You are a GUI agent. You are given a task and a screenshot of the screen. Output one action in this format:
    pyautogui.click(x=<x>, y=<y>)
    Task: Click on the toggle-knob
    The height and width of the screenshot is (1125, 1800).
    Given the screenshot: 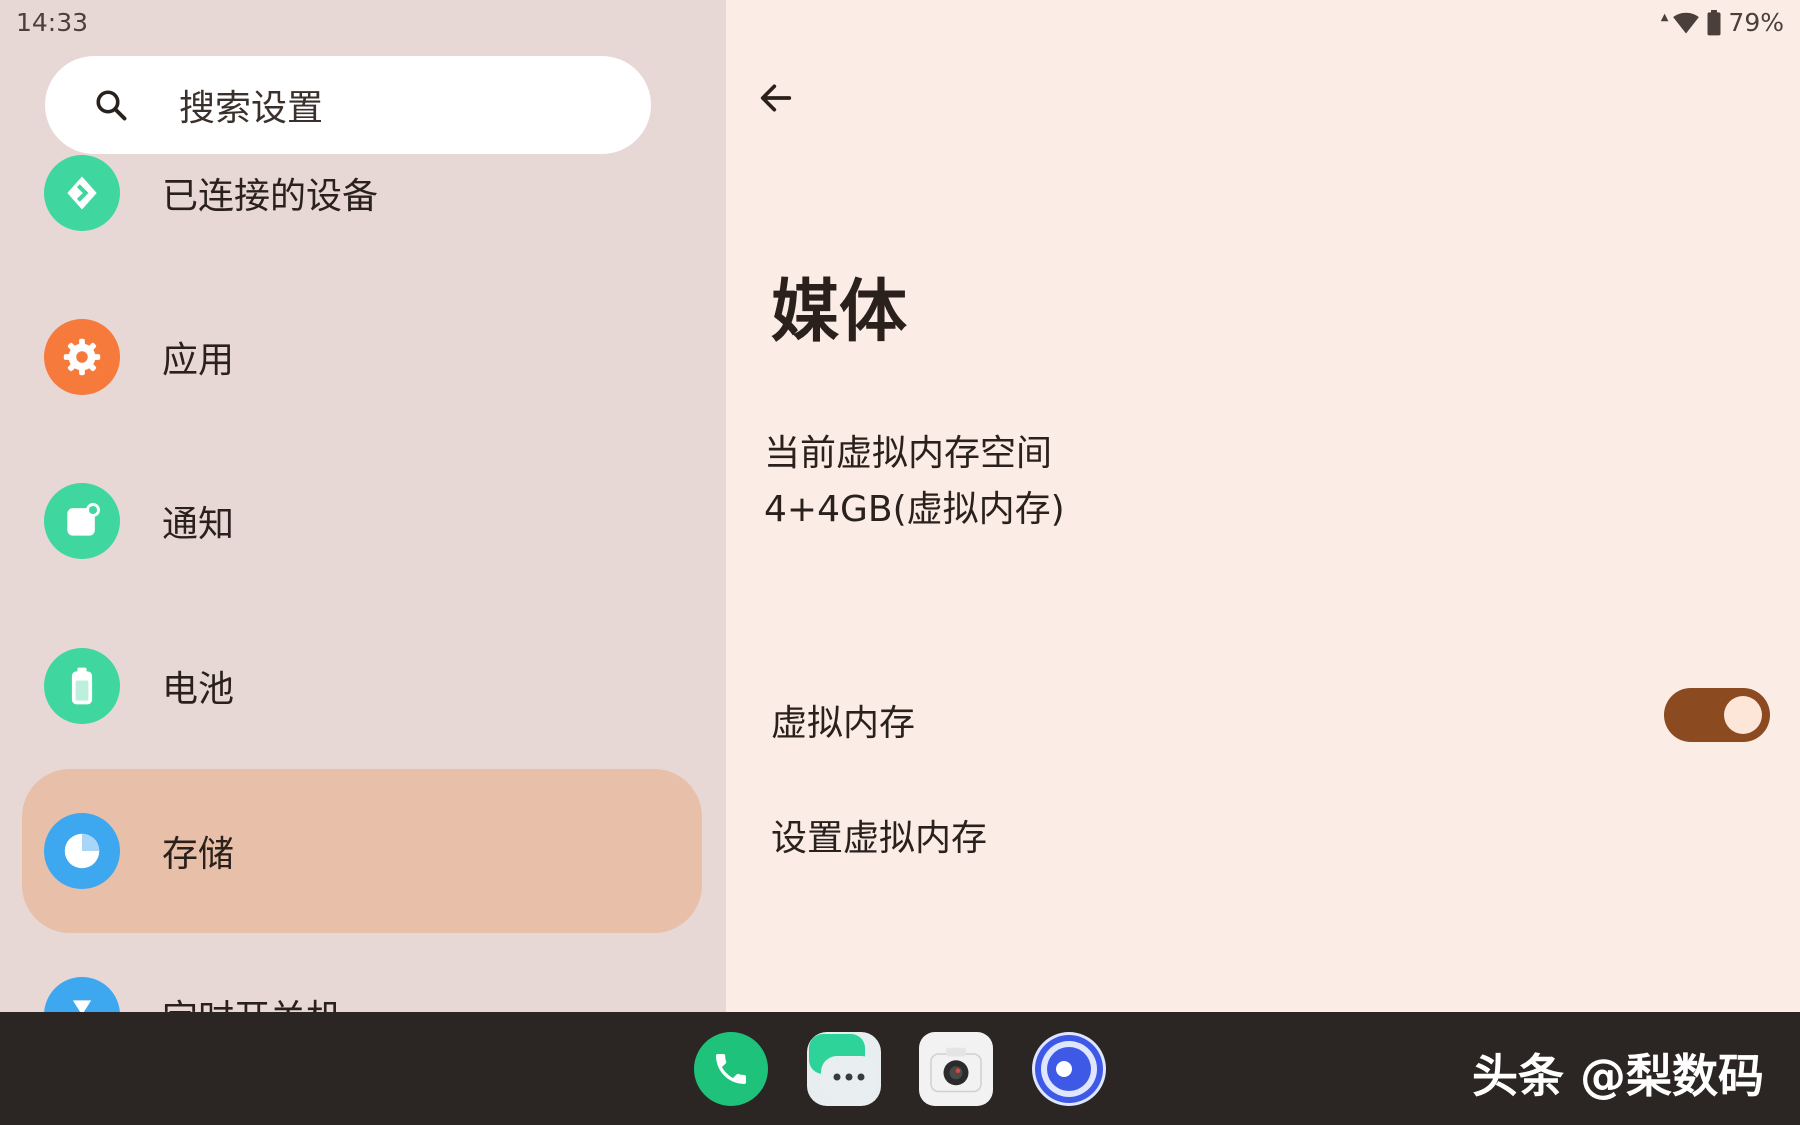 What is the action you would take?
    pyautogui.click(x=1743, y=715)
    